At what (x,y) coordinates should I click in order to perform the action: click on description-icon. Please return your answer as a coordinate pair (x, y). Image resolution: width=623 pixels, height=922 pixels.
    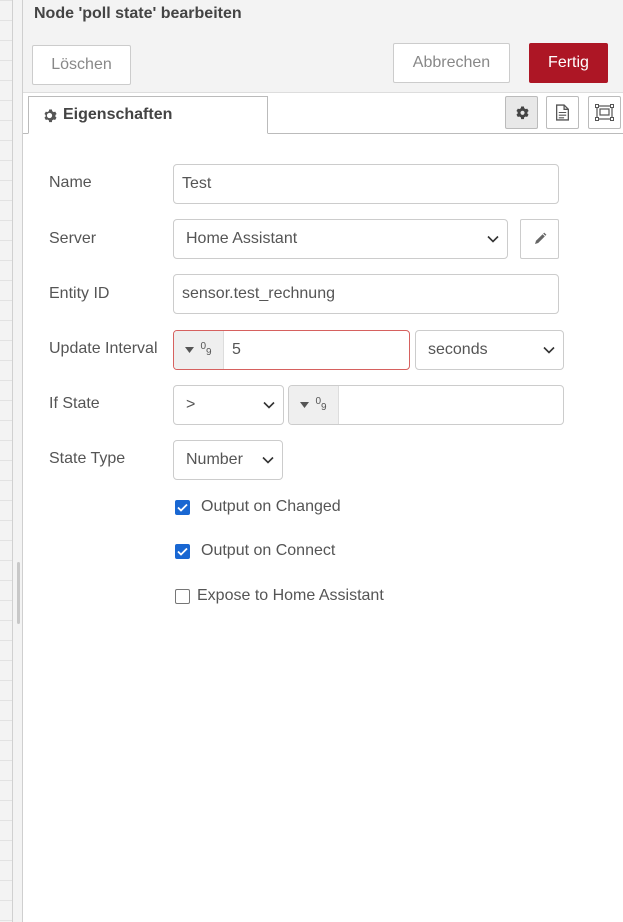
    Looking at the image, I should click on (562, 112).